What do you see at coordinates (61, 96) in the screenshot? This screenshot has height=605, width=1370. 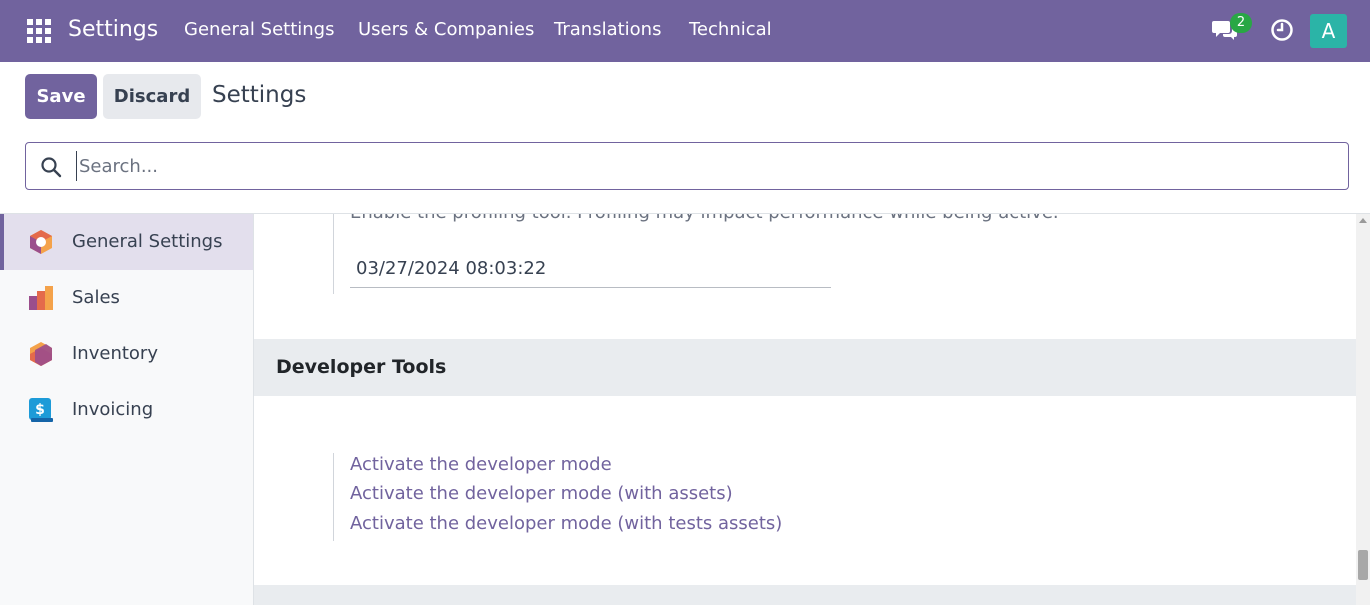 I see `save-button: Save` at bounding box center [61, 96].